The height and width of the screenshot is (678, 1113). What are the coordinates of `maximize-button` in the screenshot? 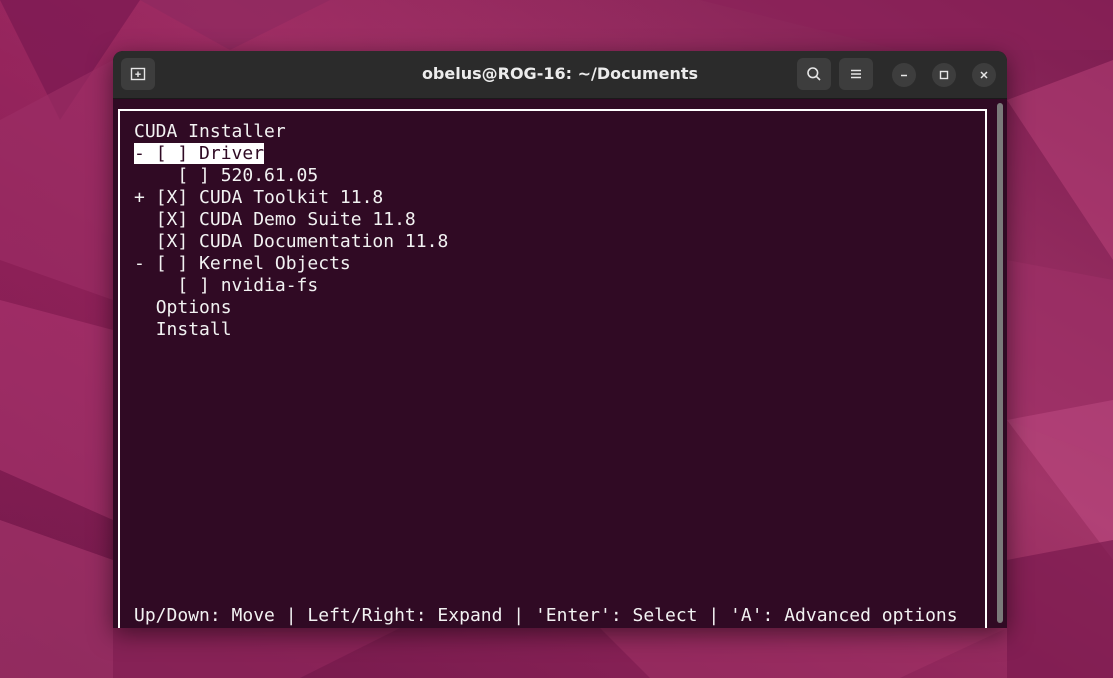 It's located at (944, 75).